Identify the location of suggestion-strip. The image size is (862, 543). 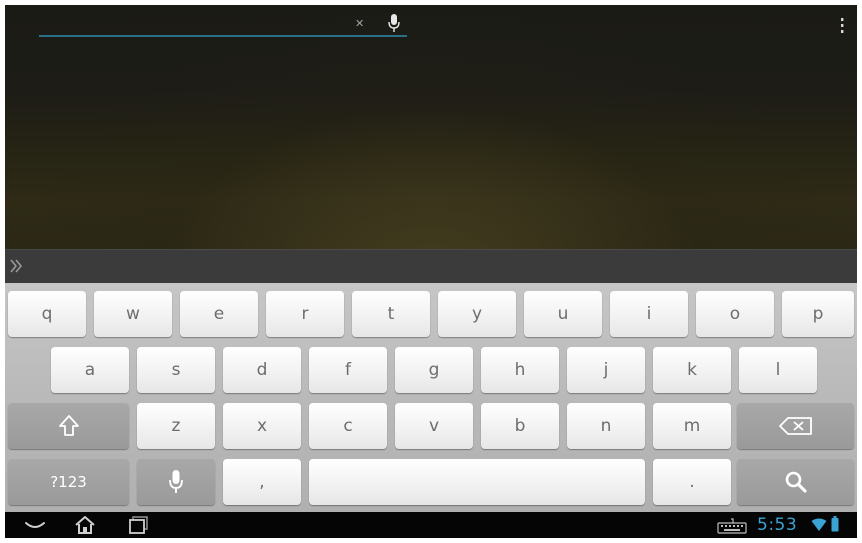
(431, 266).